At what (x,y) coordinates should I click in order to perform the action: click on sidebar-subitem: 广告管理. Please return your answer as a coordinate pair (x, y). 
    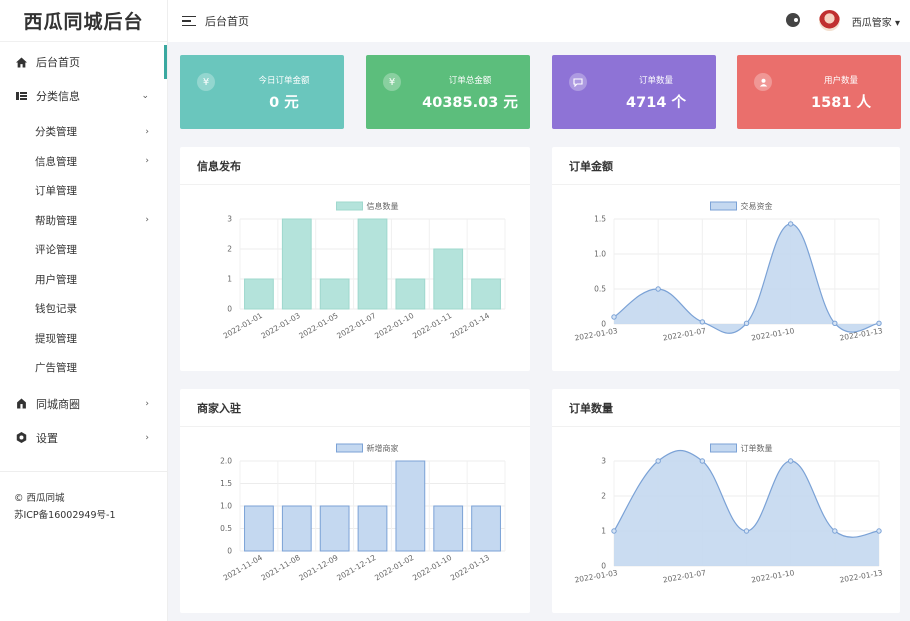
    Looking at the image, I should click on (83, 368).